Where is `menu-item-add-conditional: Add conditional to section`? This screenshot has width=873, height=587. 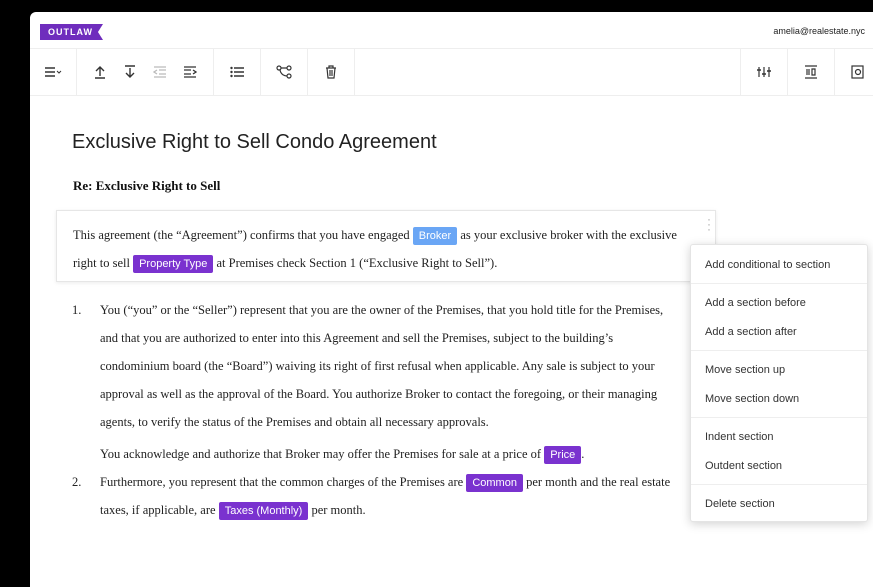
menu-item-add-conditional: Add conditional to section is located at coordinates (767, 265).